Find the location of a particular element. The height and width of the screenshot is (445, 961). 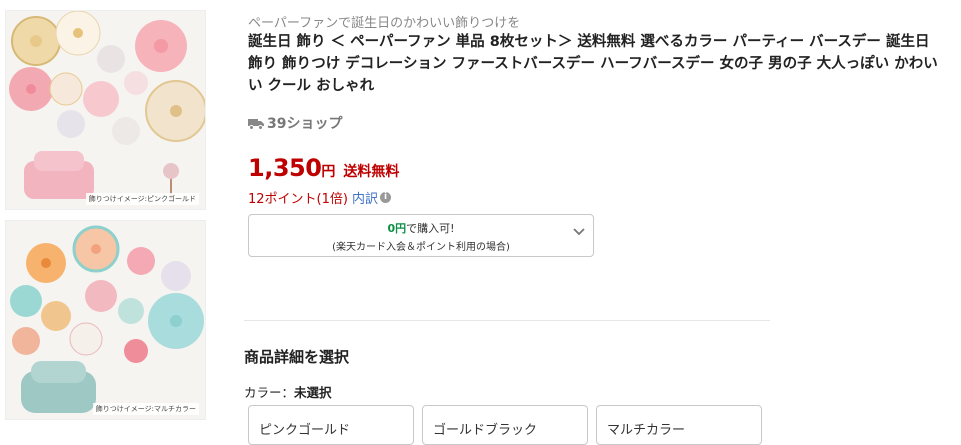

paper-fan-multi-color-image is located at coordinates (105, 320).